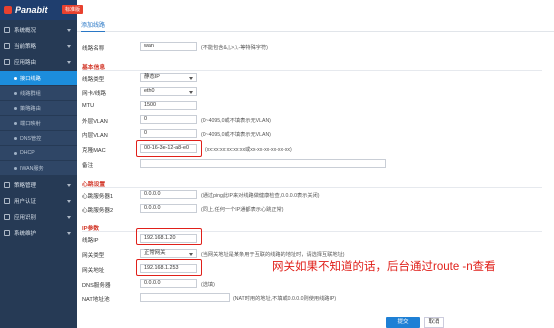 This screenshot has height=328, width=554. What do you see at coordinates (403, 322) in the screenshot?
I see `submit-button: 提交` at bounding box center [403, 322].